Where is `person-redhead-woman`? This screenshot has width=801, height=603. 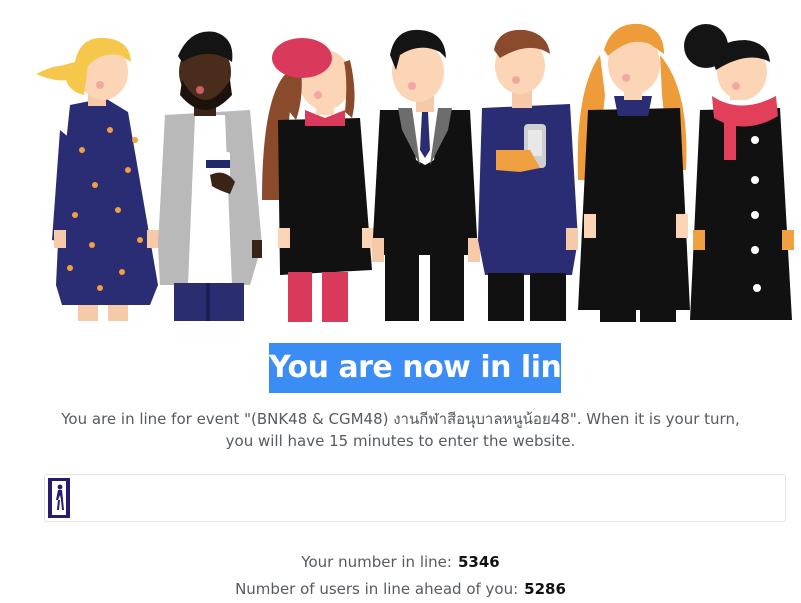
person-redhead-woman is located at coordinates (633, 172).